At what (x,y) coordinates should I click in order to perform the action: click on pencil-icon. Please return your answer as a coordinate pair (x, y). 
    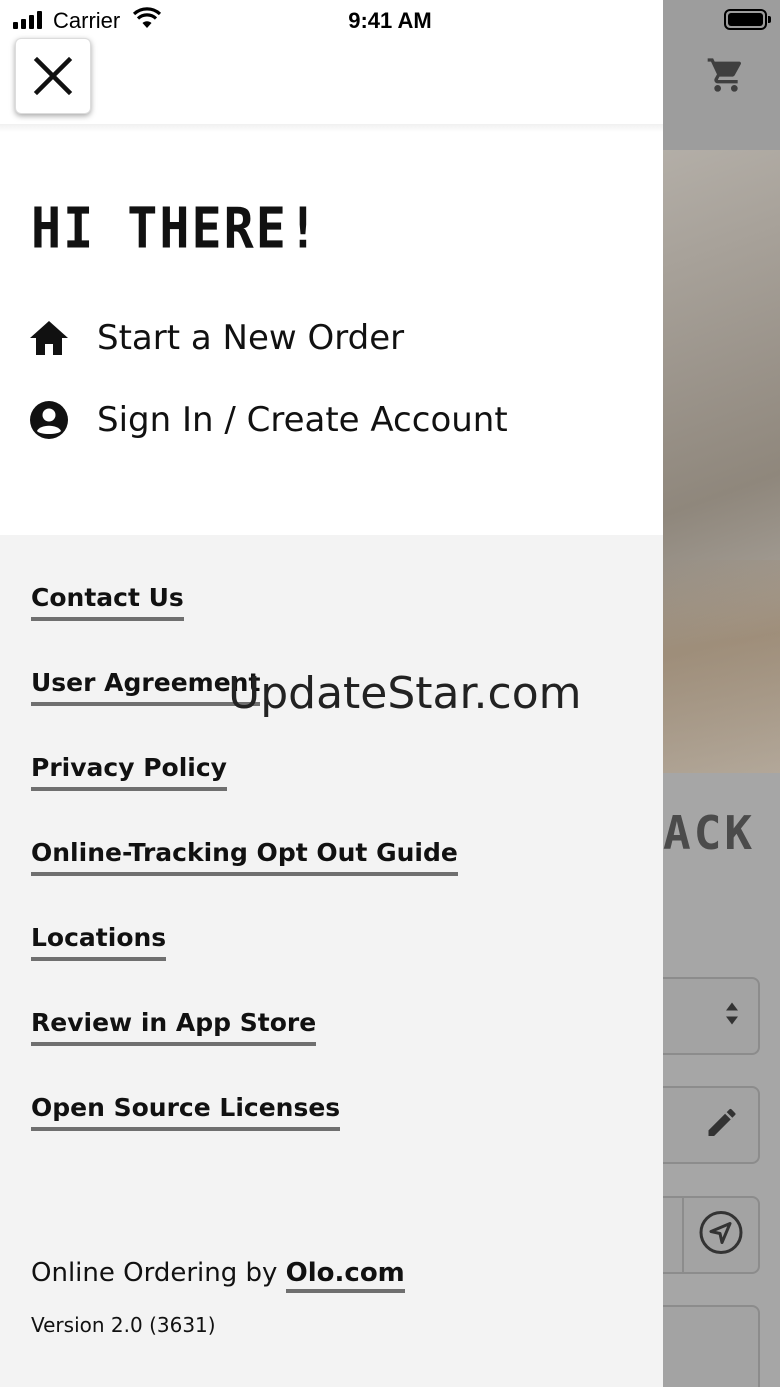
    Looking at the image, I should click on (722, 1125).